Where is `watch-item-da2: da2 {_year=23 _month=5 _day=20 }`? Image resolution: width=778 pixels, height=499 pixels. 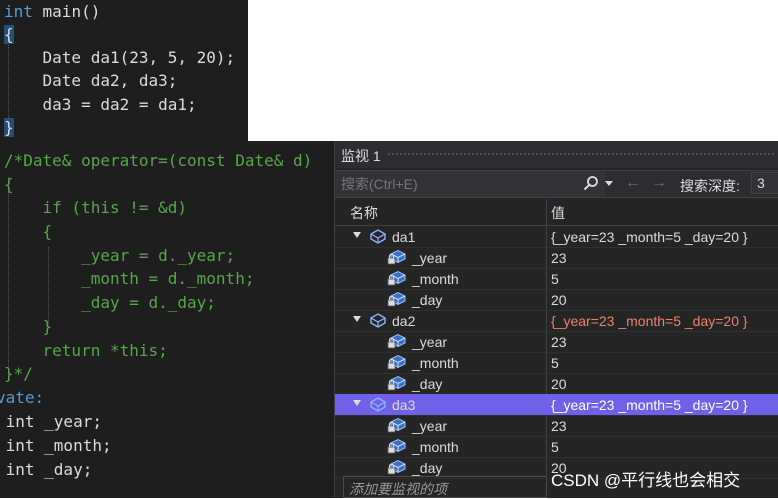 watch-item-da2: da2 {_year=23 _month=5 _day=20 } is located at coordinates (556, 321).